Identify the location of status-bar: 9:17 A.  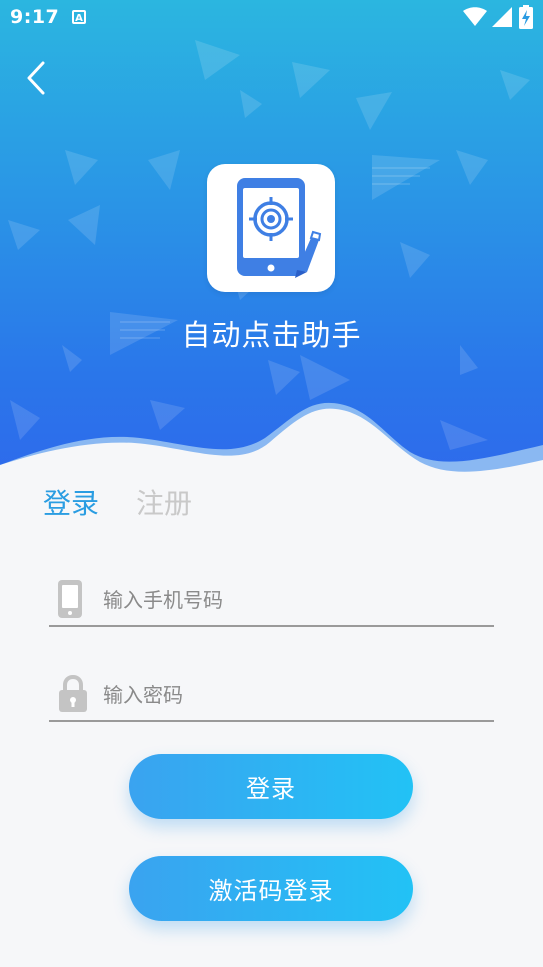
(271, 18).